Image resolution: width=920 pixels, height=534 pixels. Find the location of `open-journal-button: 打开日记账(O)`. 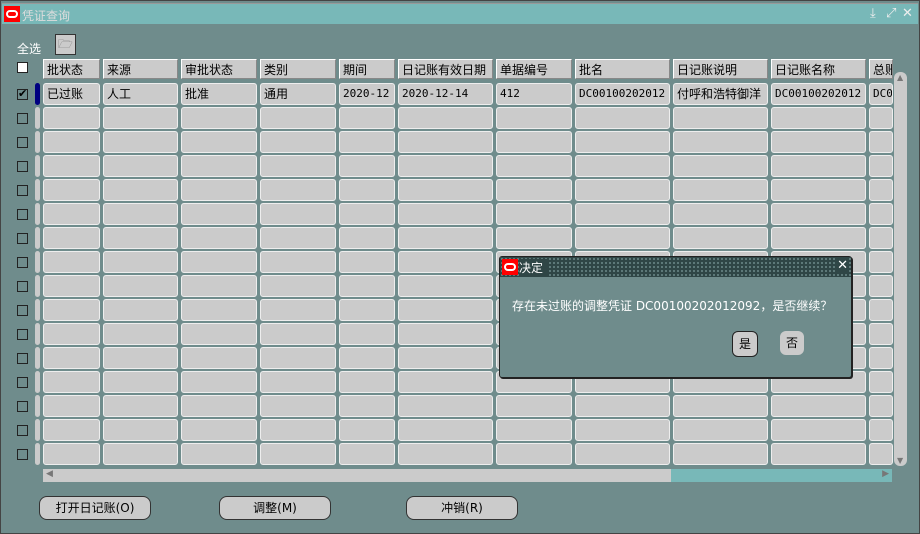

open-journal-button: 打开日记账(O) is located at coordinates (95, 508).